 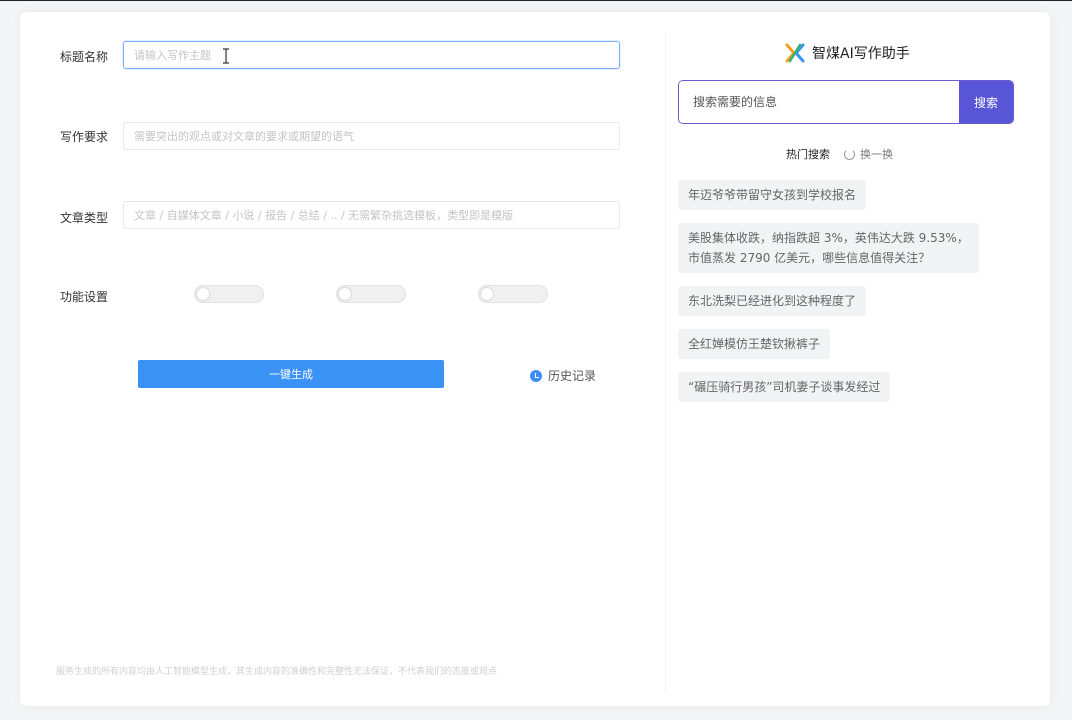 I want to click on history-label: 历史记录, so click(x=572, y=376).